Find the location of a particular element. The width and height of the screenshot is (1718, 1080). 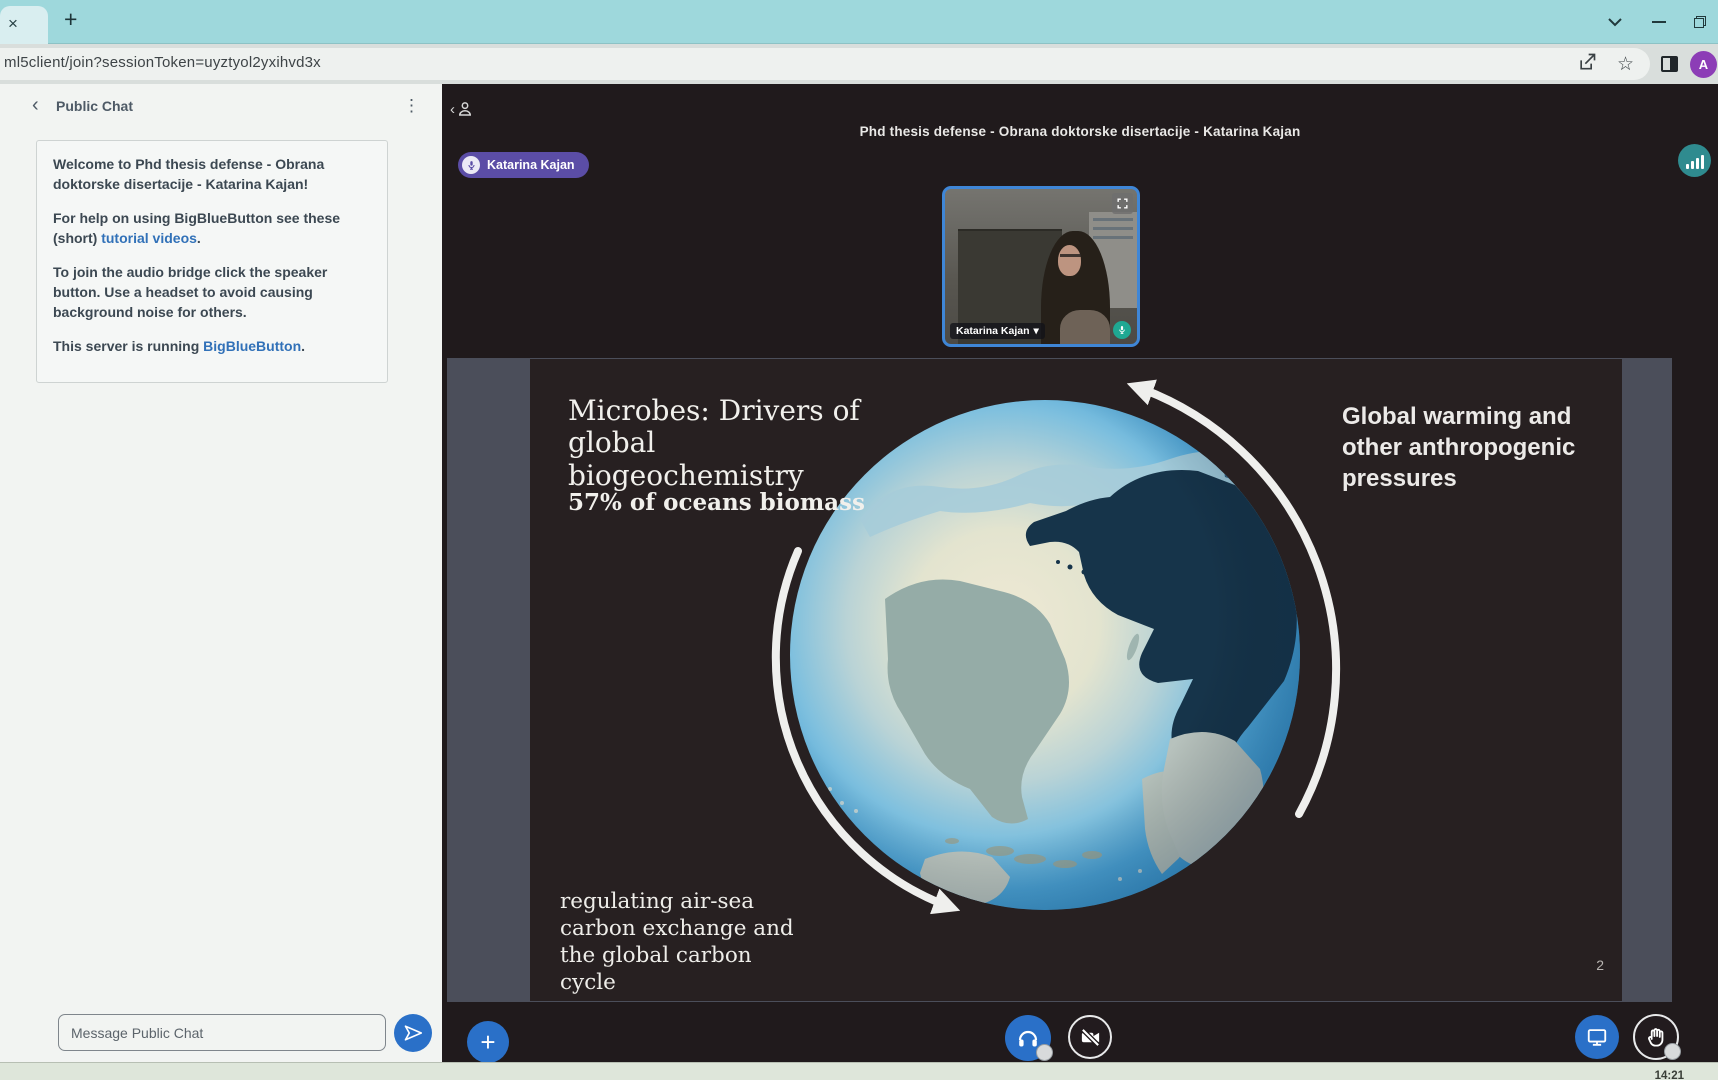

microphone-icon is located at coordinates (471, 165).